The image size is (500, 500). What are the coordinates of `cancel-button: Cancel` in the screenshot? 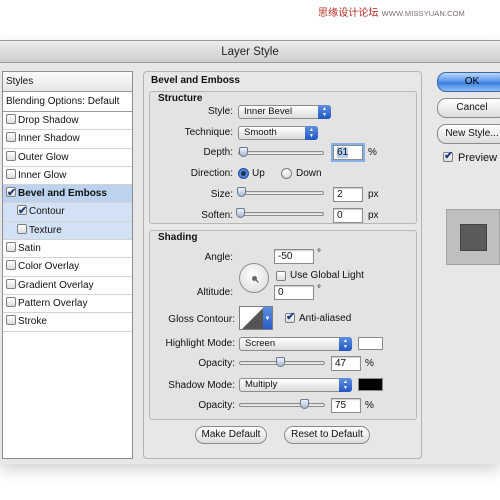 It's located at (468, 108).